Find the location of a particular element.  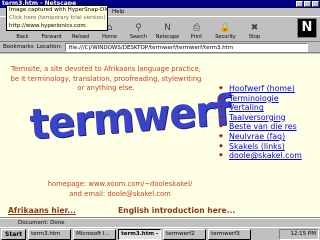

system-clock: 12:15 PM is located at coordinates (299, 234).